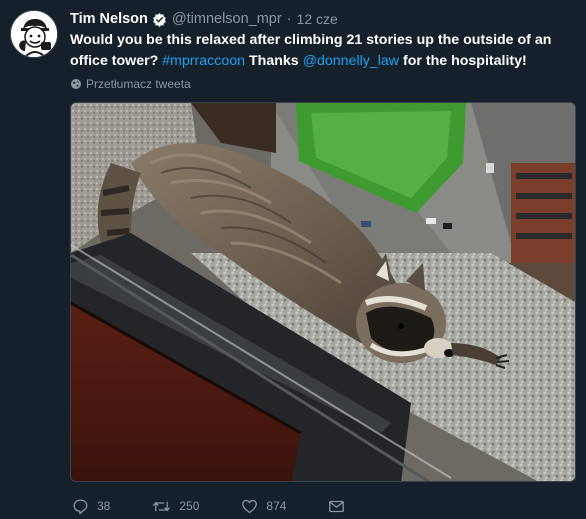 This screenshot has width=586, height=519. Describe the element at coordinates (104, 506) in the screenshot. I see `reply-count: 38` at that location.